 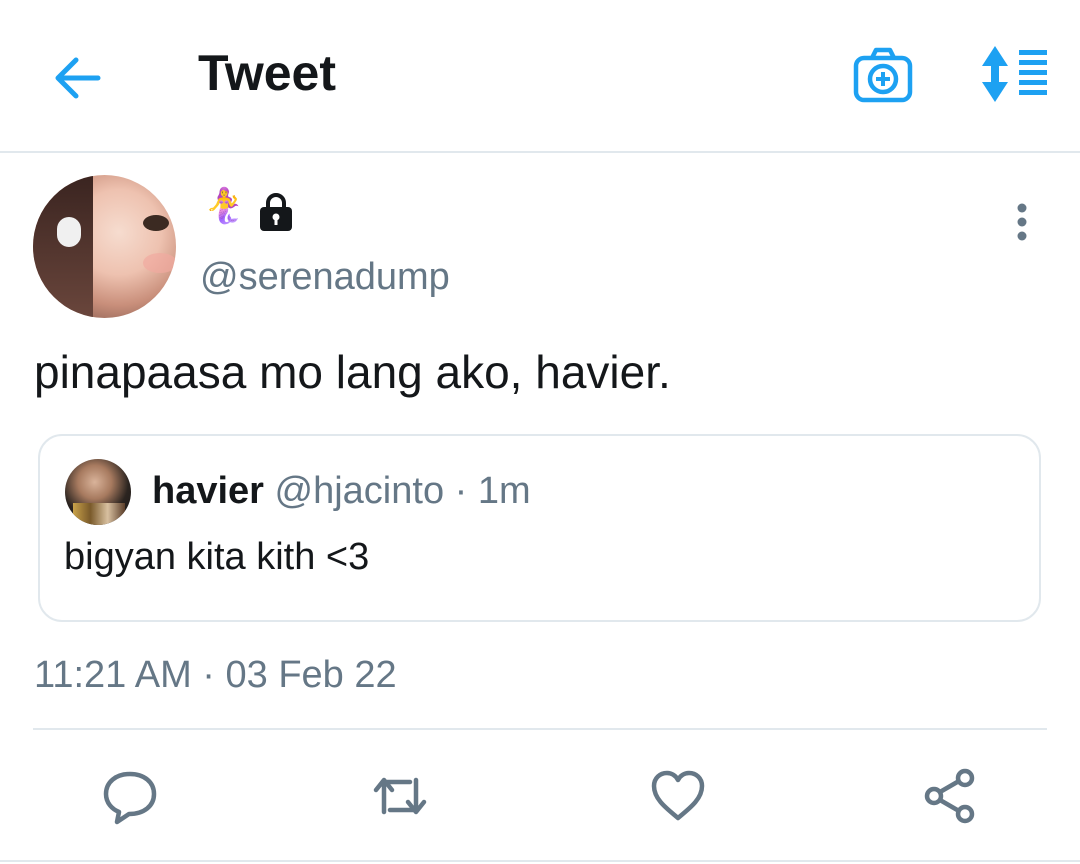 What do you see at coordinates (208, 491) in the screenshot?
I see `quoted-author-name: havier` at bounding box center [208, 491].